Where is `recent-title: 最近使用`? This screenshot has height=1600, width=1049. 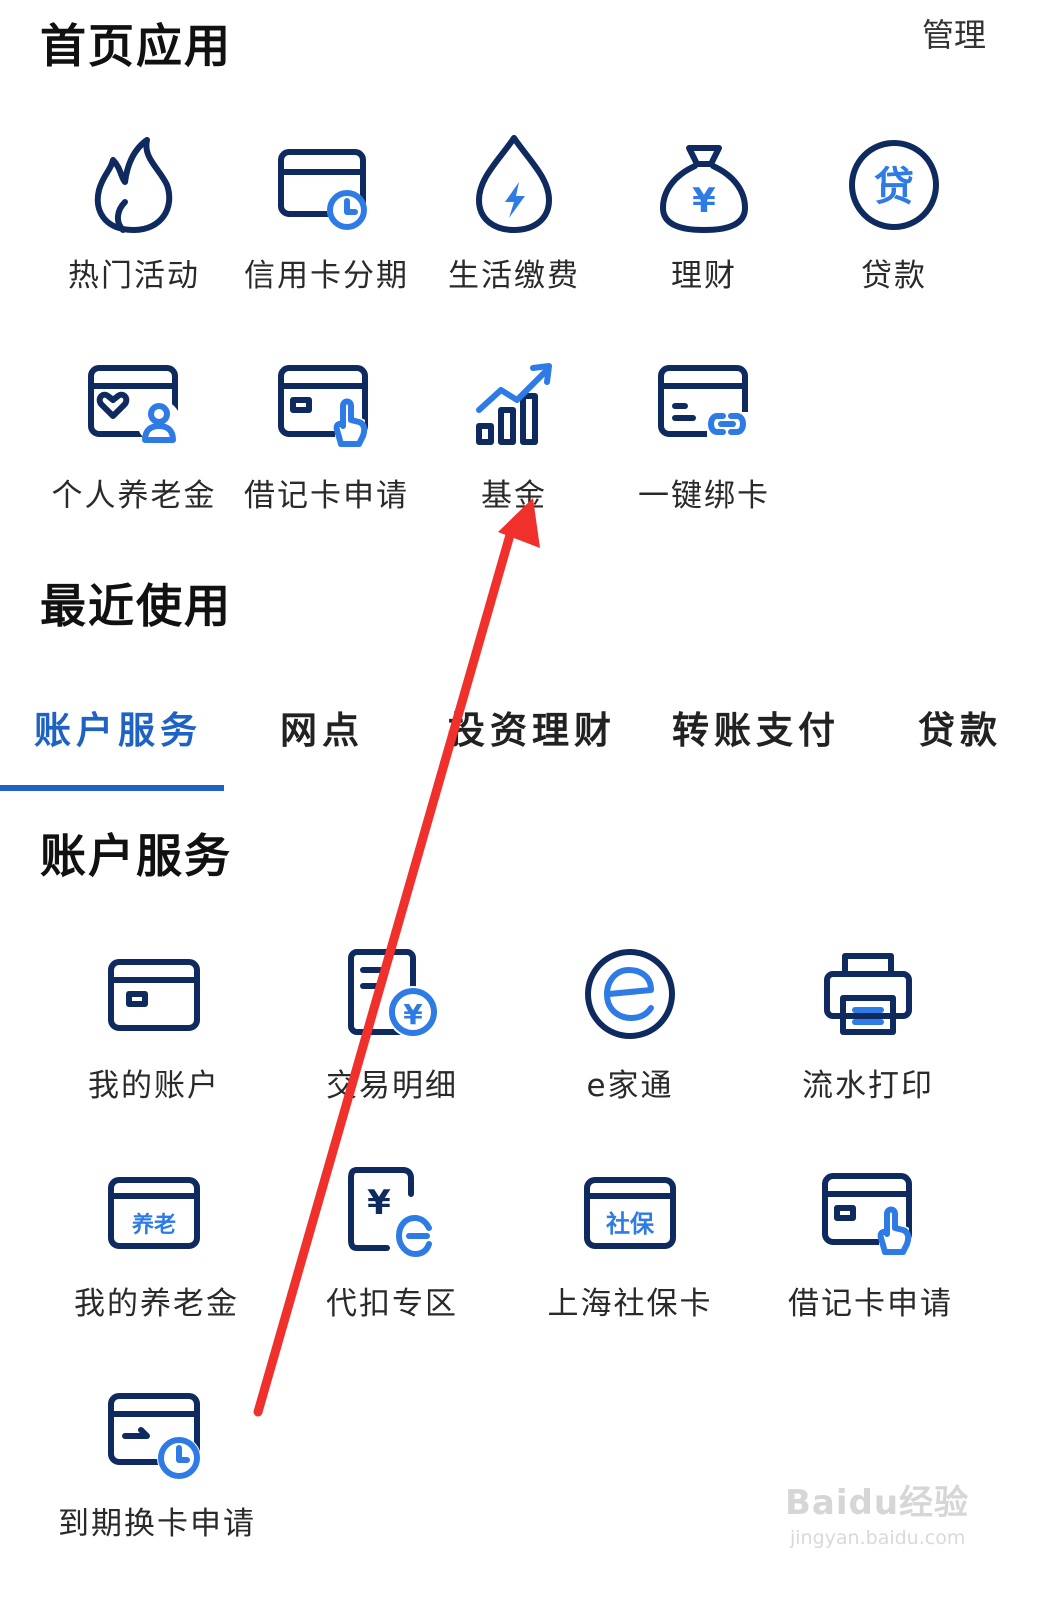
recent-title: 最近使用 is located at coordinates (136, 606).